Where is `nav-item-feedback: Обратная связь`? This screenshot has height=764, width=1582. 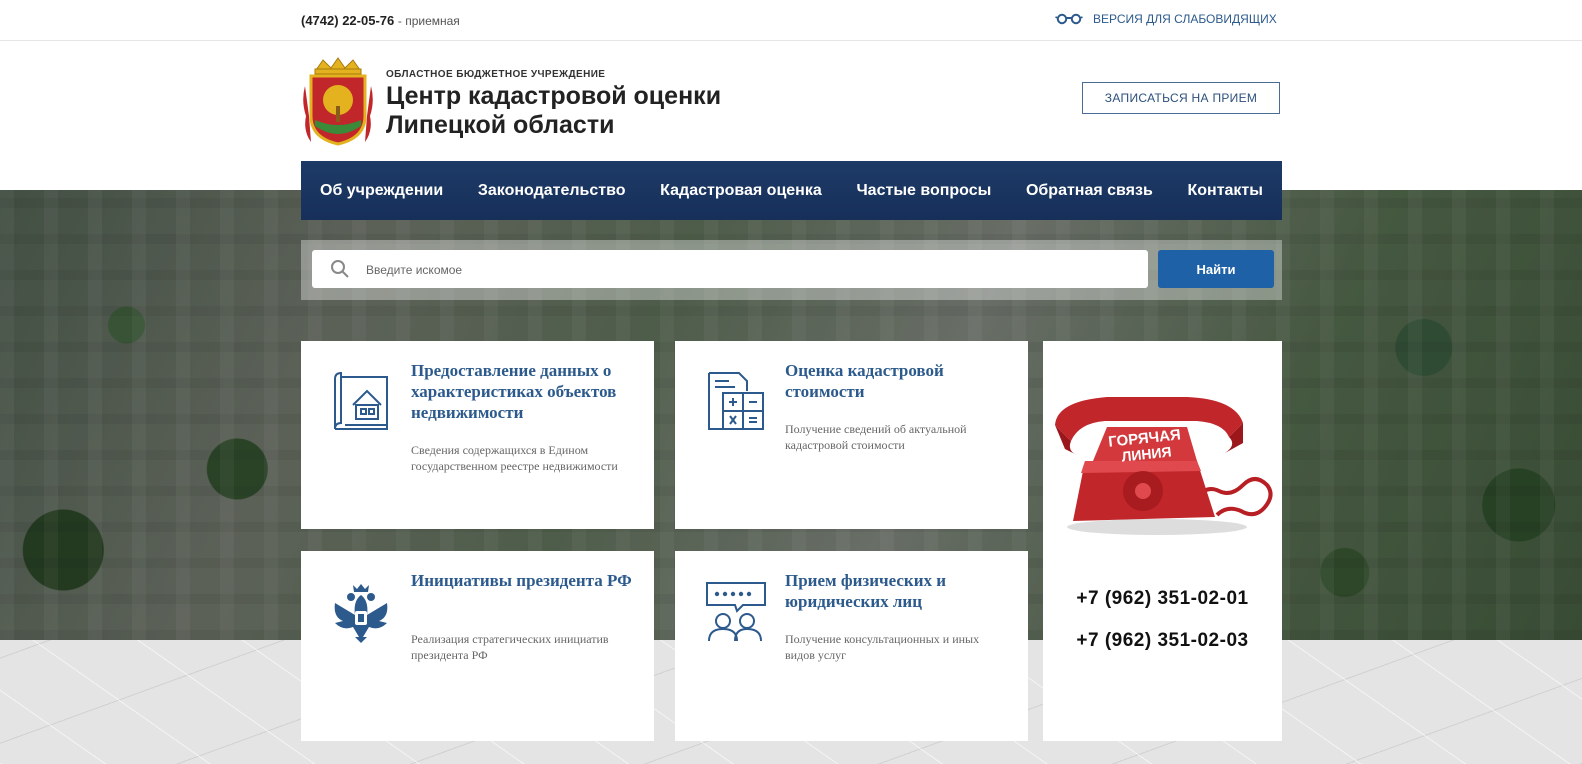
nav-item-feedback: Обратная связь is located at coordinates (1089, 191).